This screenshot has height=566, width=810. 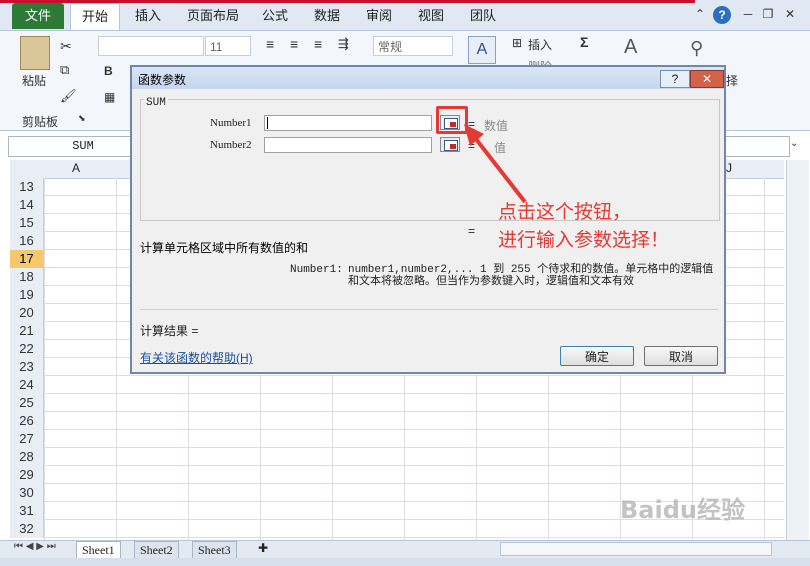 What do you see at coordinates (597, 356) in the screenshot?
I see `ok-button: 确定` at bounding box center [597, 356].